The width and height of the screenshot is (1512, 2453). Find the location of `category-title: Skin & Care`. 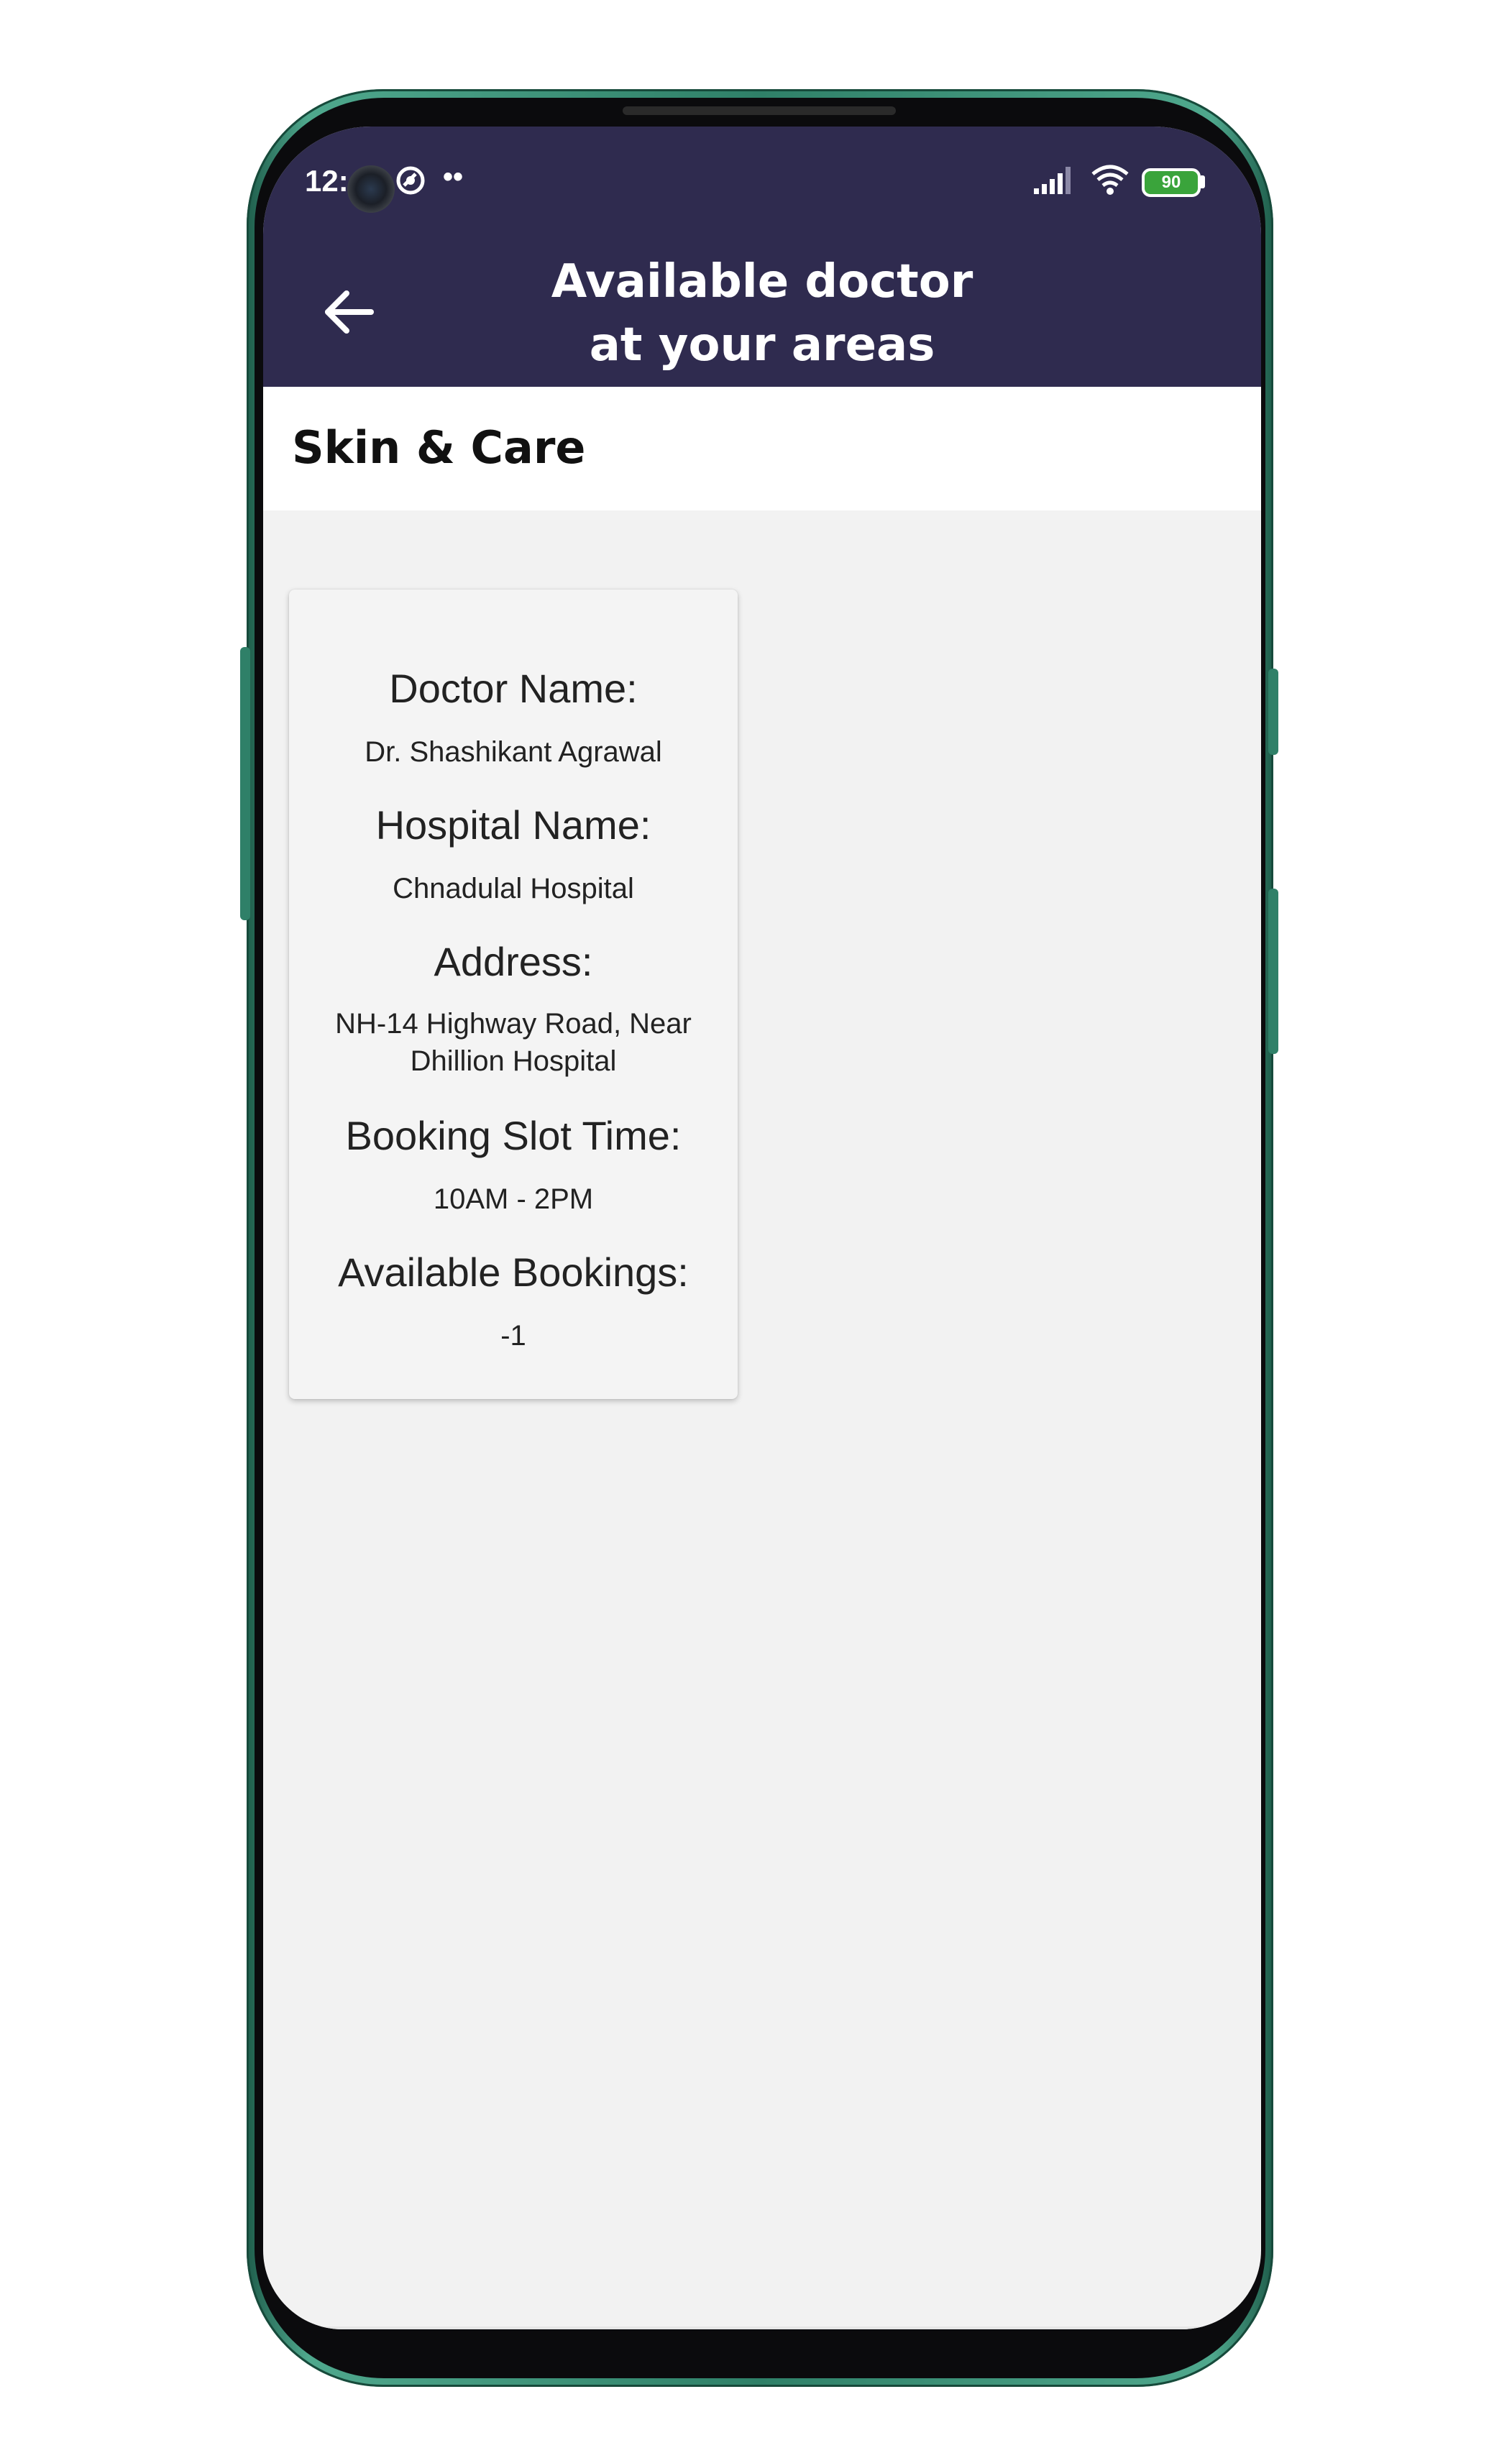

category-title: Skin & Care is located at coordinates (439, 447).